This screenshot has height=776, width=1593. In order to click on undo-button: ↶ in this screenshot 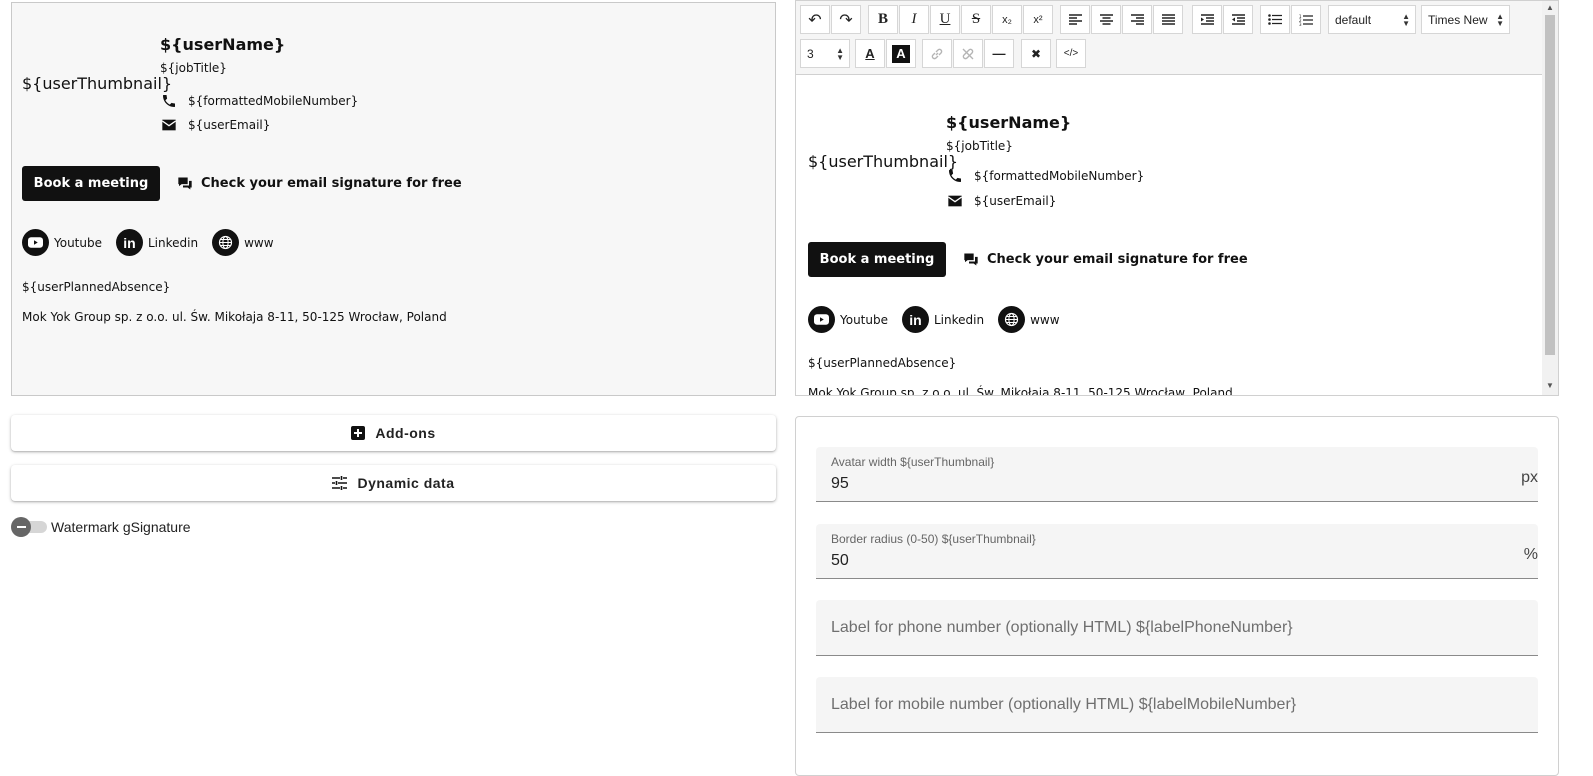, I will do `click(815, 19)`.